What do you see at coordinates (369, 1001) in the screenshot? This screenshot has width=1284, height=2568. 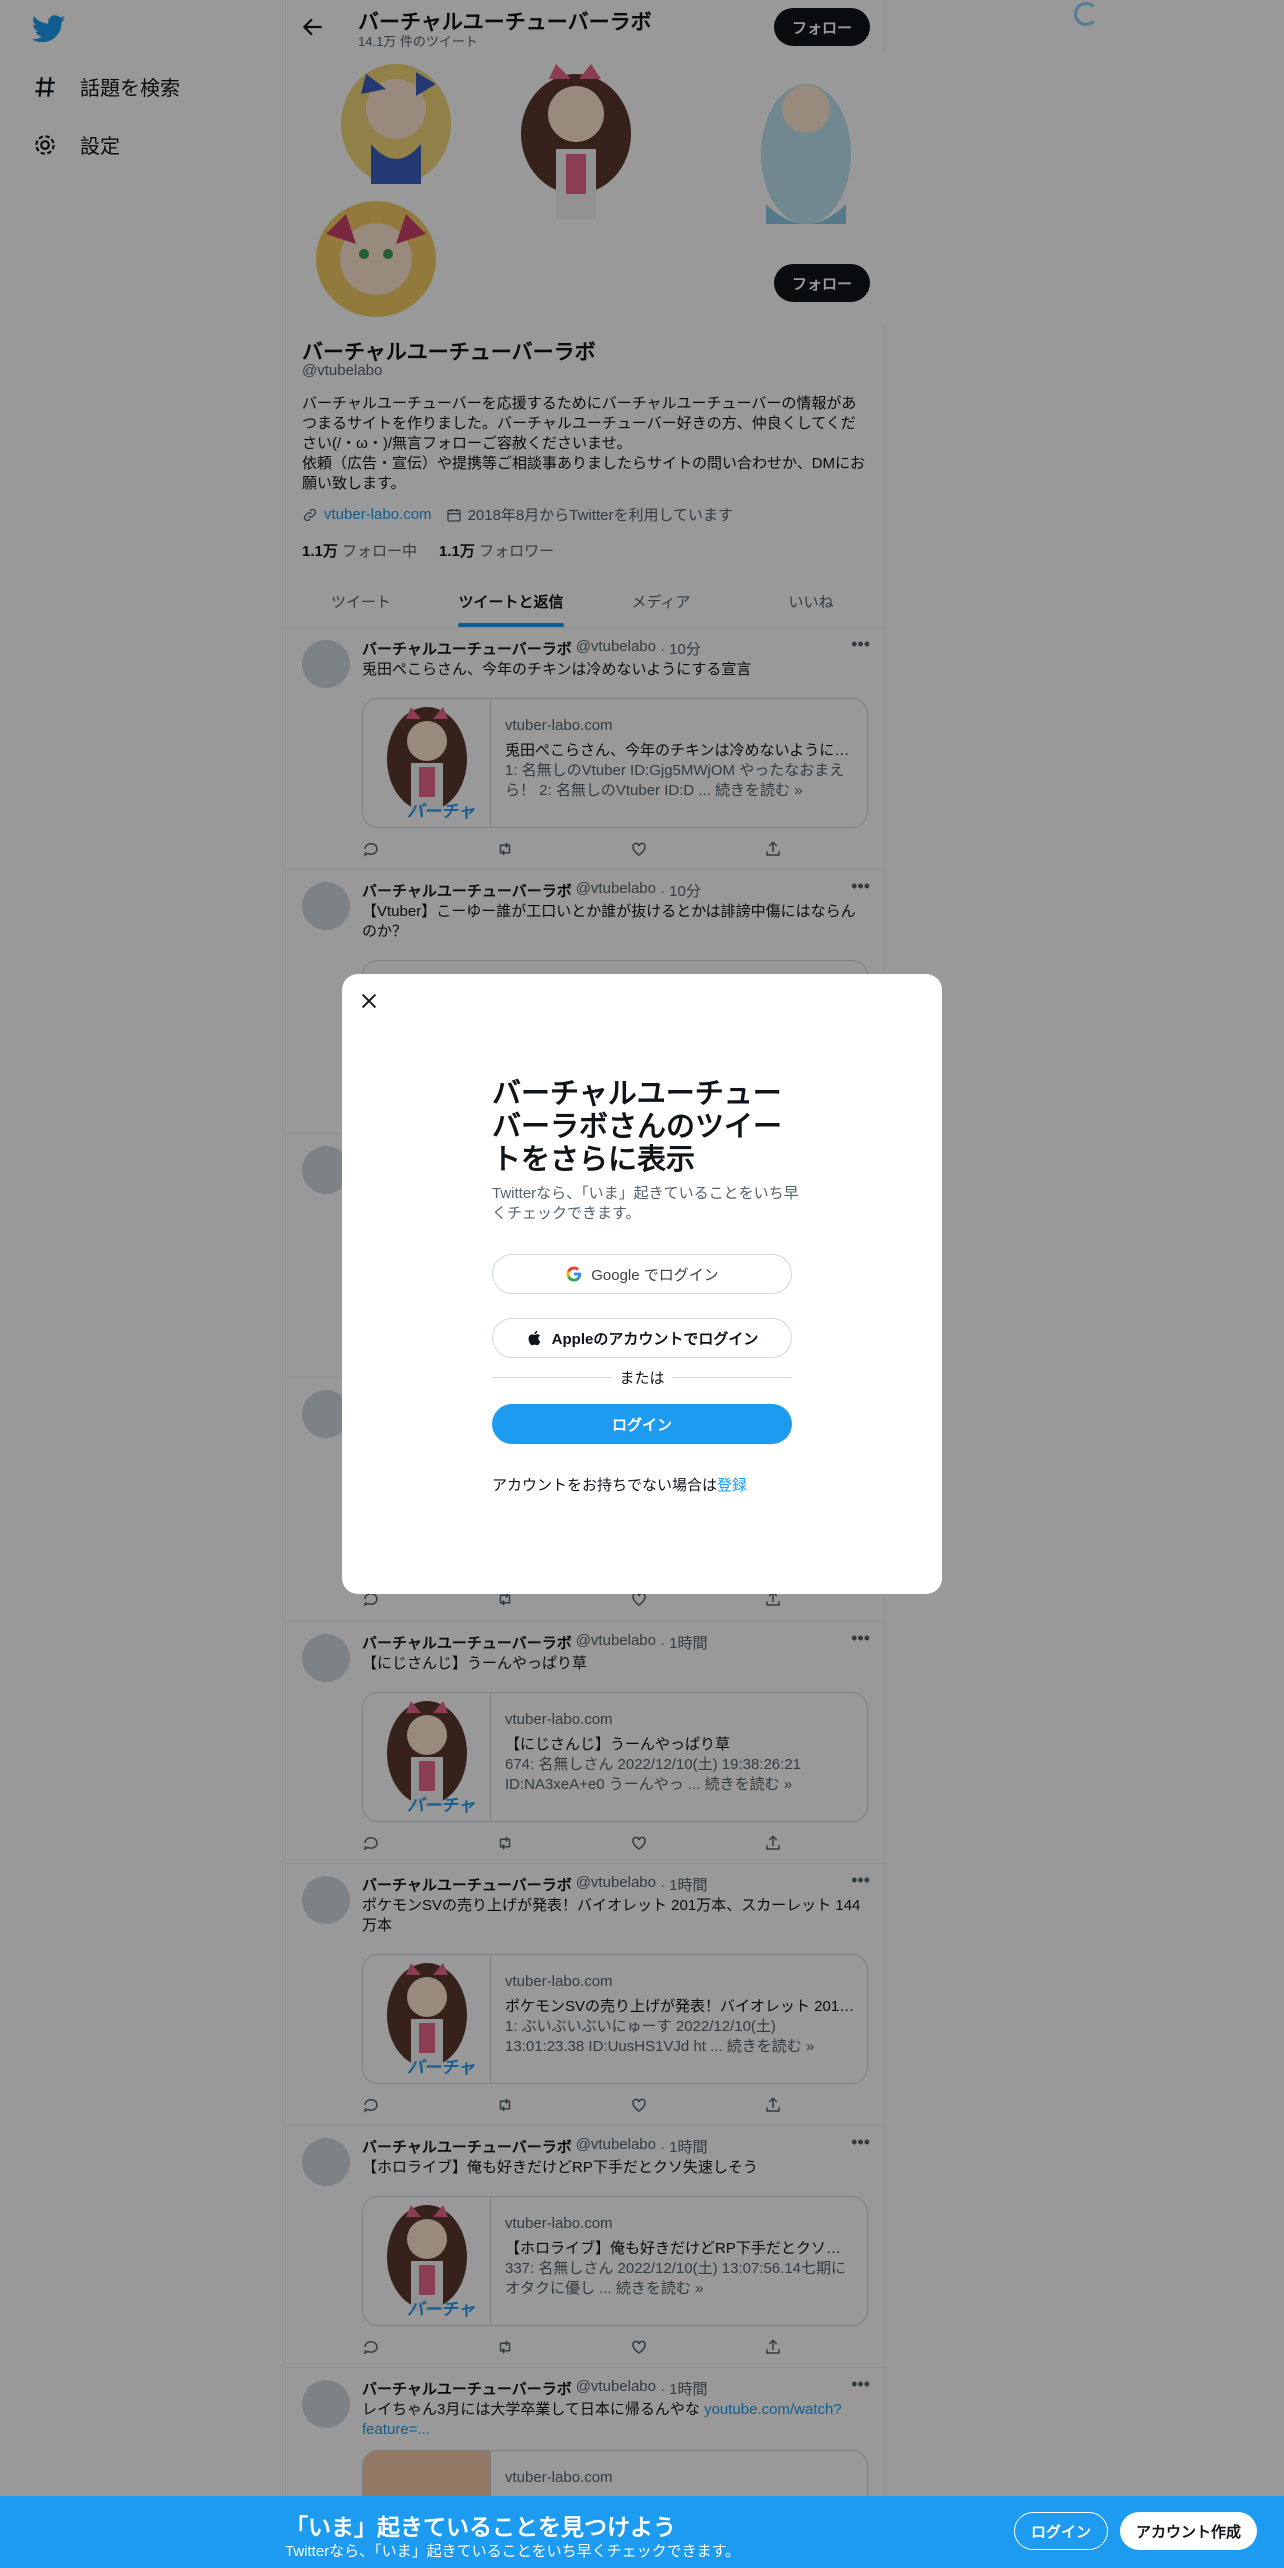 I see `close-icon` at bounding box center [369, 1001].